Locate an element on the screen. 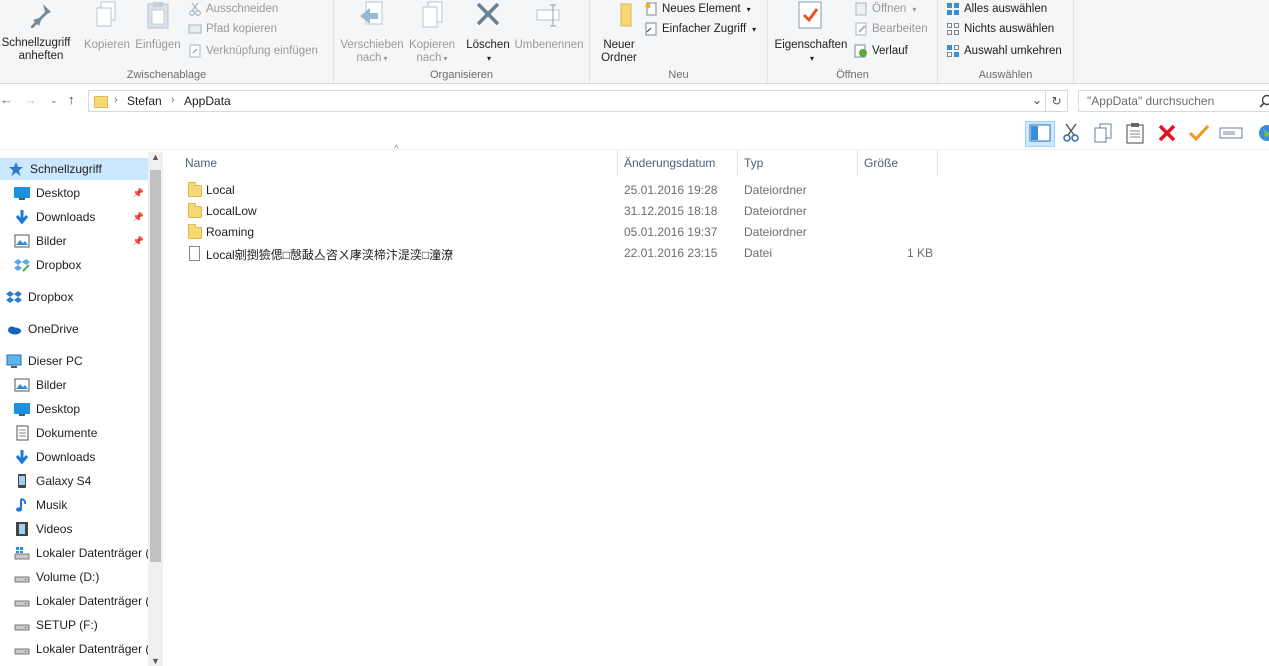 This screenshot has width=1269, height=666. nav-label: Lokaler Datenträger (G:) is located at coordinates (92, 649).